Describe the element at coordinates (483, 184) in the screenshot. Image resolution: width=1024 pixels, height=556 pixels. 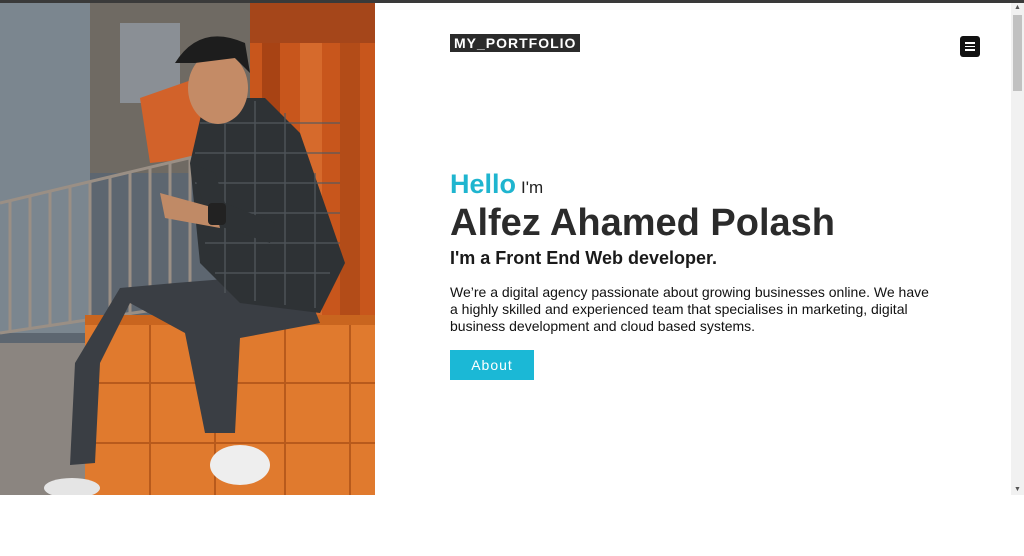
I see `hello-text: Hello` at that location.